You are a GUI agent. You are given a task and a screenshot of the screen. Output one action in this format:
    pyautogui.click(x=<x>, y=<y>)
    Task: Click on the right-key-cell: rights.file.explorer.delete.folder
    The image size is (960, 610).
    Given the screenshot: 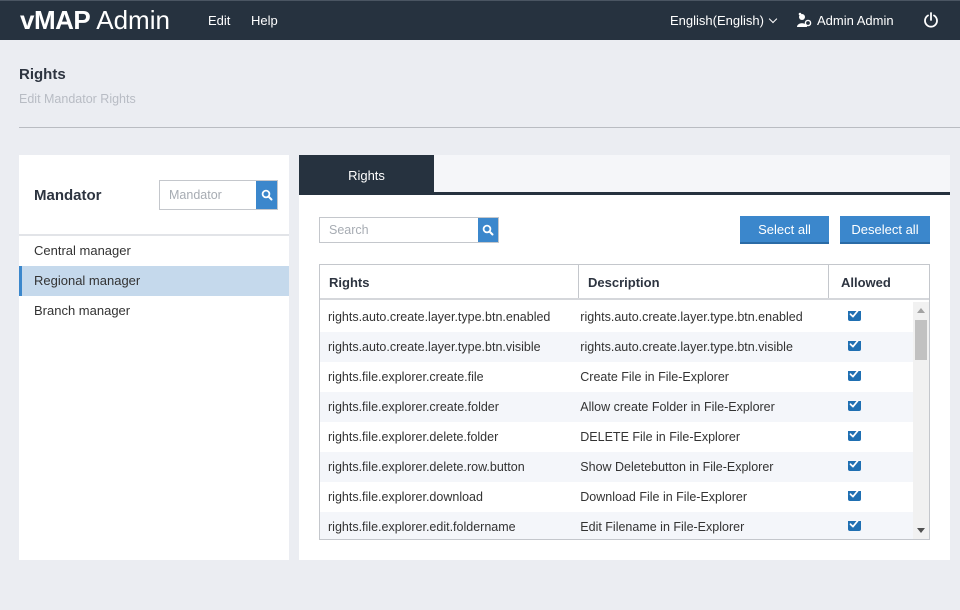 What is the action you would take?
    pyautogui.click(x=413, y=437)
    